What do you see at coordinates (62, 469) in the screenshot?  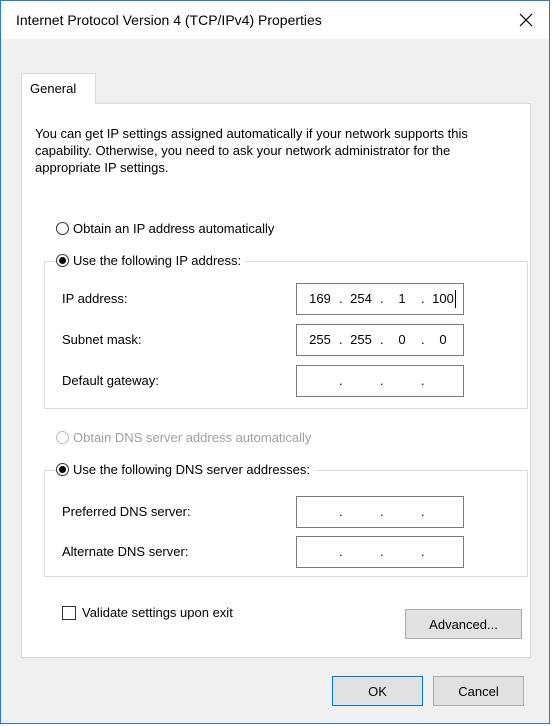 I see `dns-manual-radio` at bounding box center [62, 469].